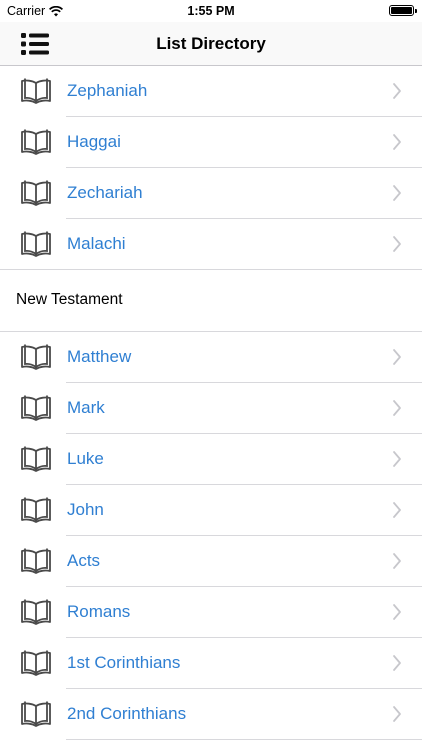  Describe the element at coordinates (85, 458) in the screenshot. I see `list-item-label: Luke` at that location.